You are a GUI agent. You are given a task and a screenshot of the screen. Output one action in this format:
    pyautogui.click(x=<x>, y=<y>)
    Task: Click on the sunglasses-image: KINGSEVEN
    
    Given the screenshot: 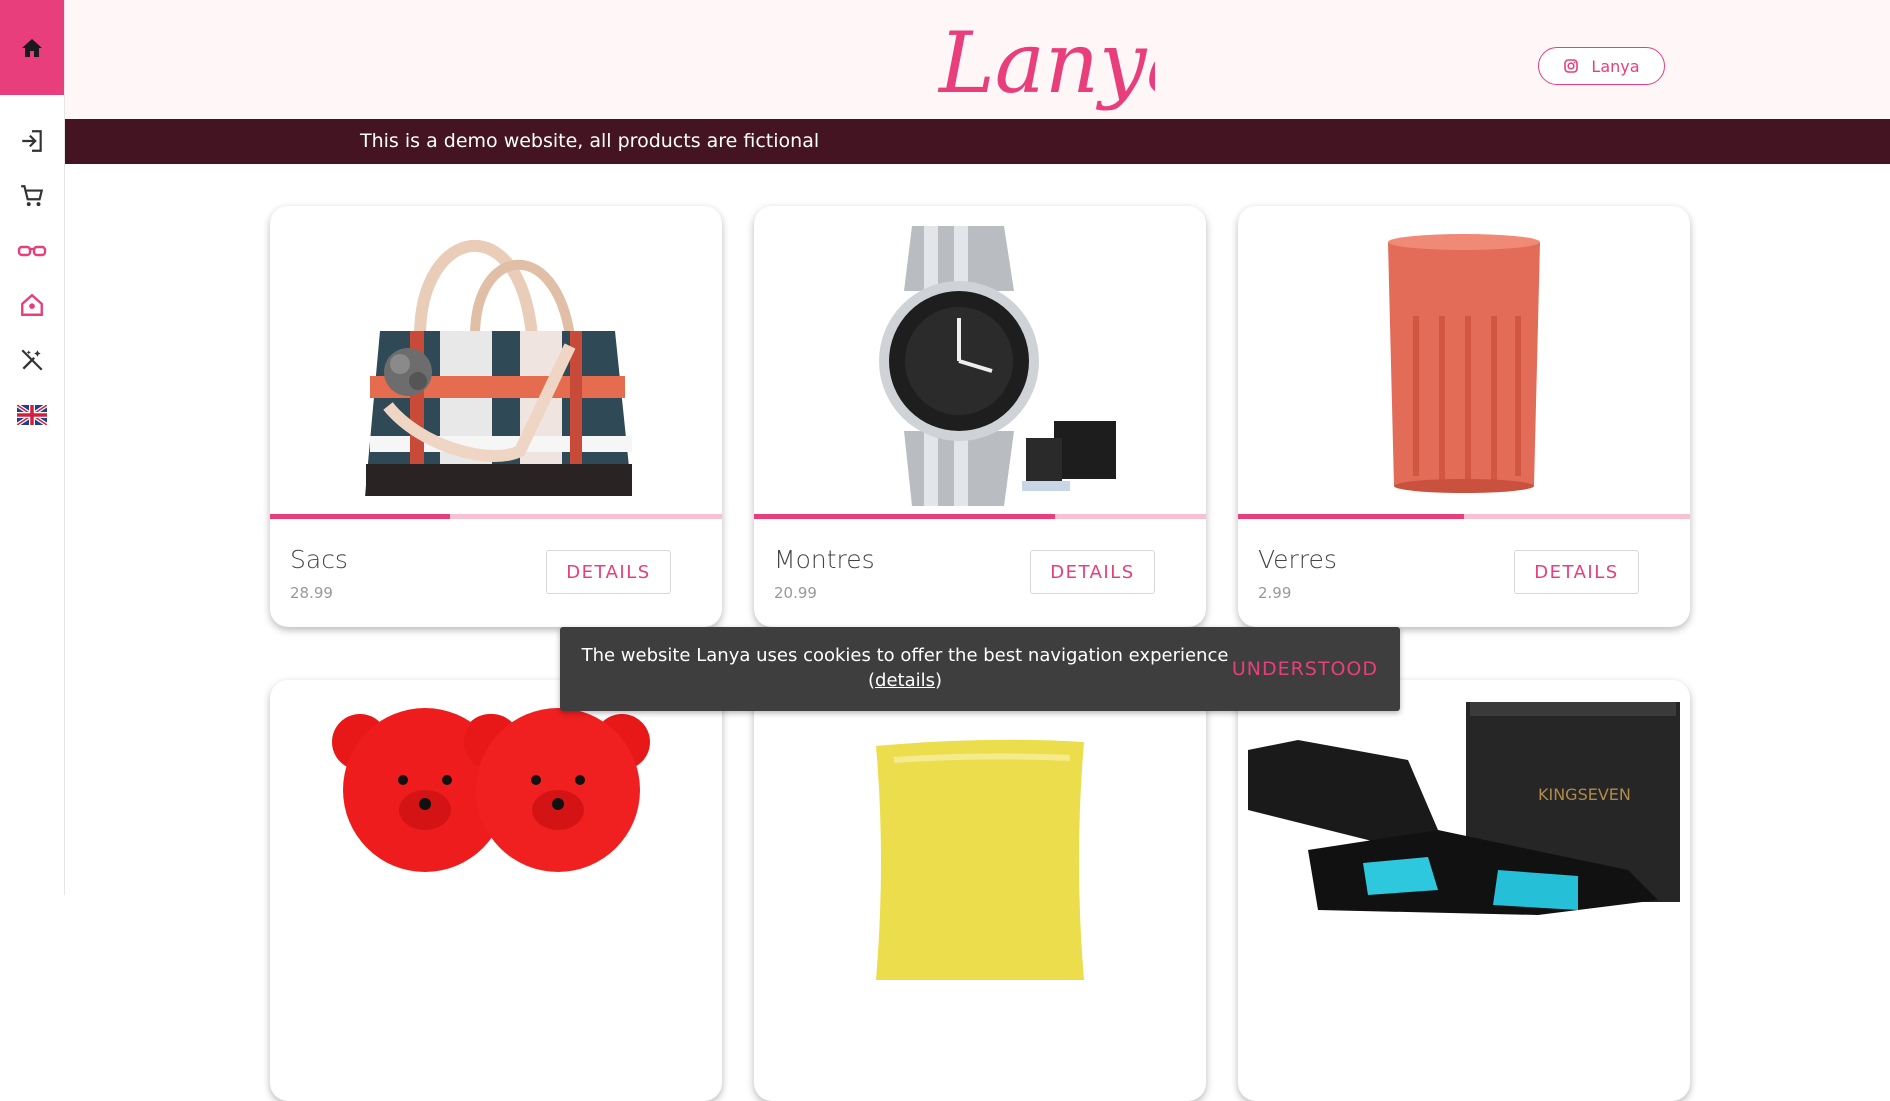 What is the action you would take?
    pyautogui.click(x=1464, y=808)
    